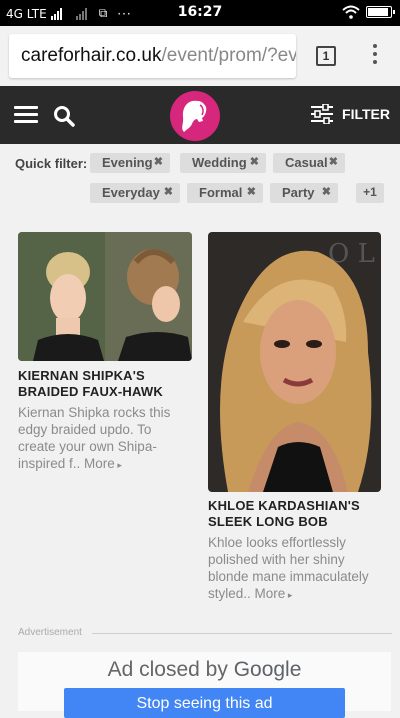 This screenshot has height=718, width=400. I want to click on article-title: KHLOE KARDASHIAN'S SLEEK LONG BOB, so click(284, 514).